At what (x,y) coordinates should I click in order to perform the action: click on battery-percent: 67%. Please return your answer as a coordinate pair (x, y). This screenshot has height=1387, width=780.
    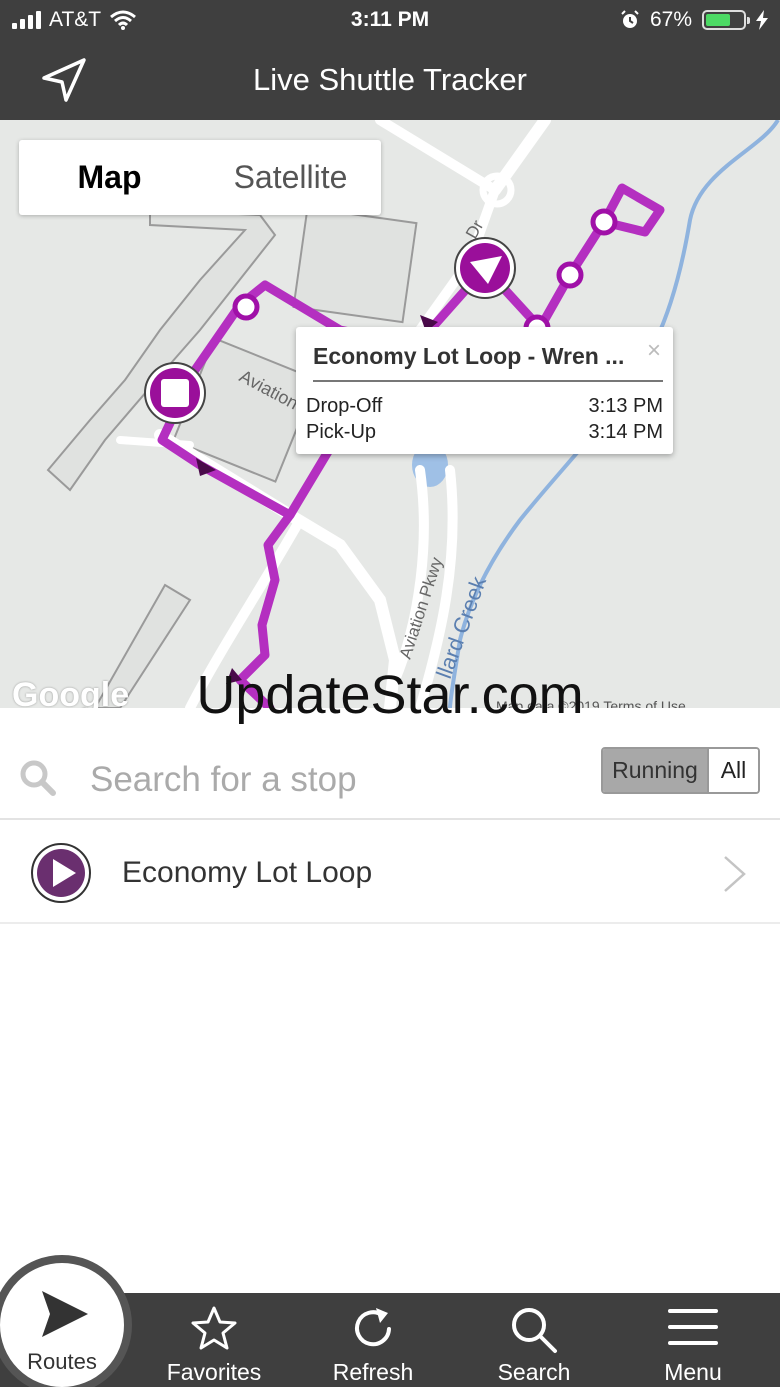
    Looking at the image, I should click on (670, 19).